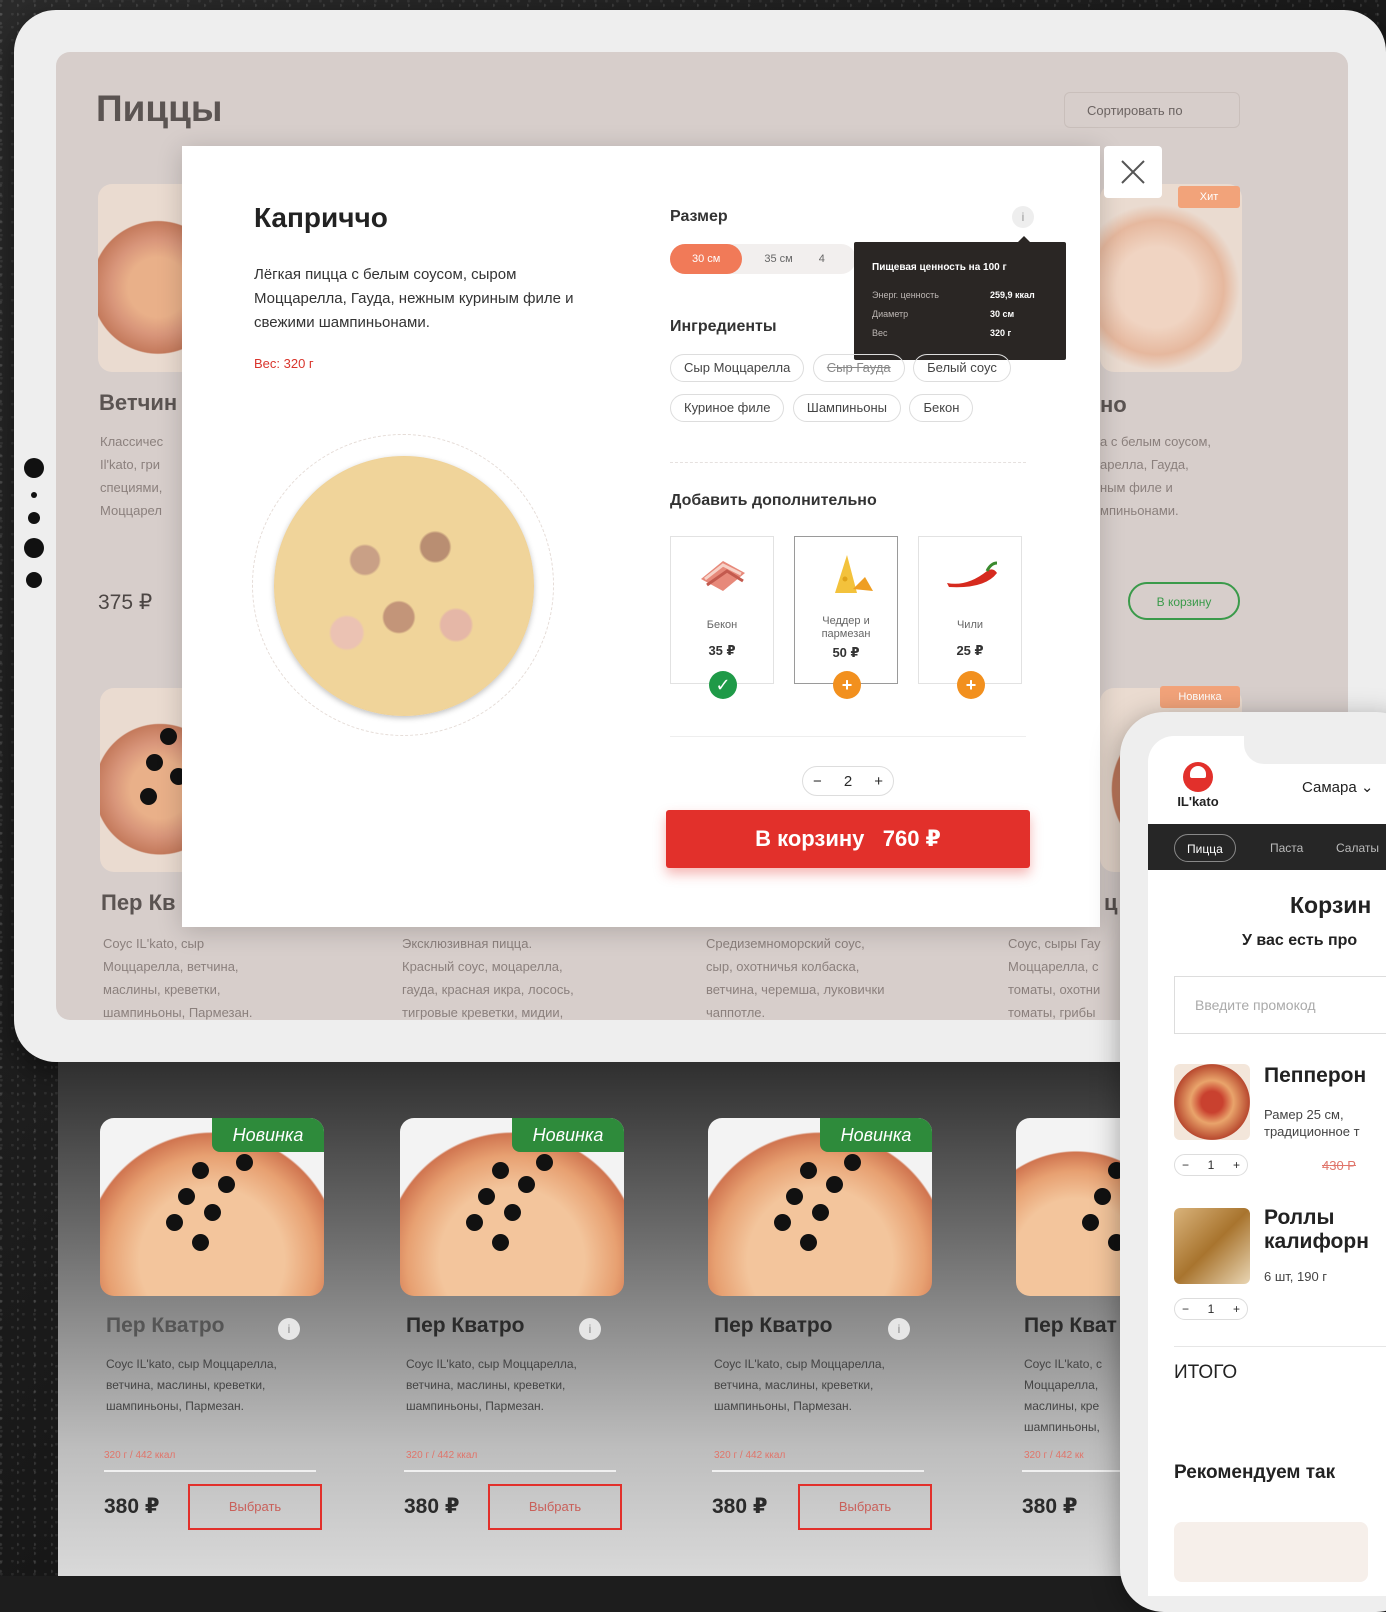 Image resolution: width=1386 pixels, height=1612 pixels. What do you see at coordinates (1255, 1472) in the screenshot?
I see `recommend-title: Рекомендуем так` at bounding box center [1255, 1472].